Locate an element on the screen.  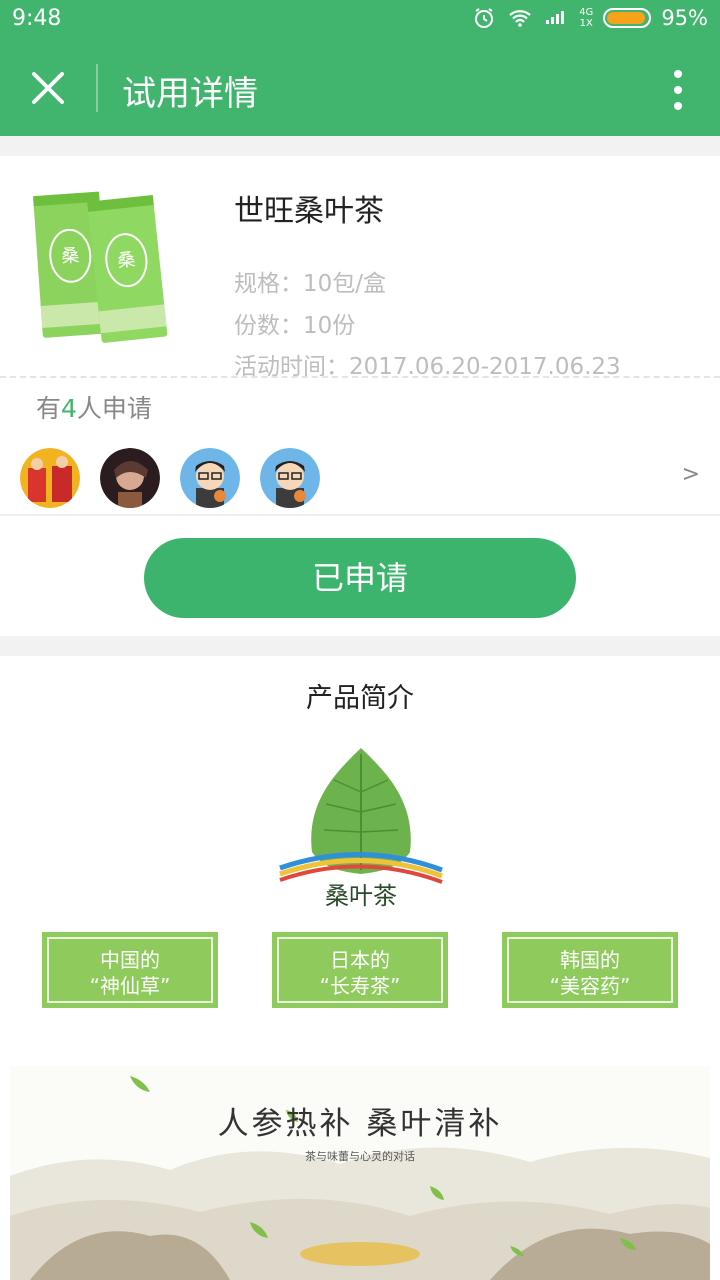
section-divider is located at coordinates (360, 515).